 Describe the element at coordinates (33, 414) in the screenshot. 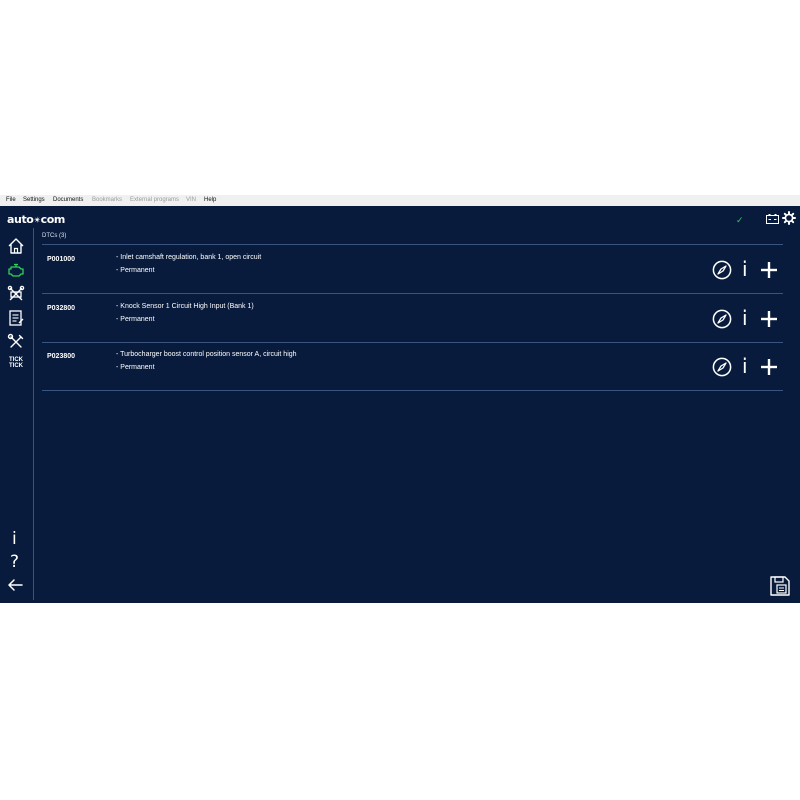

I see `sidebar-divider` at that location.